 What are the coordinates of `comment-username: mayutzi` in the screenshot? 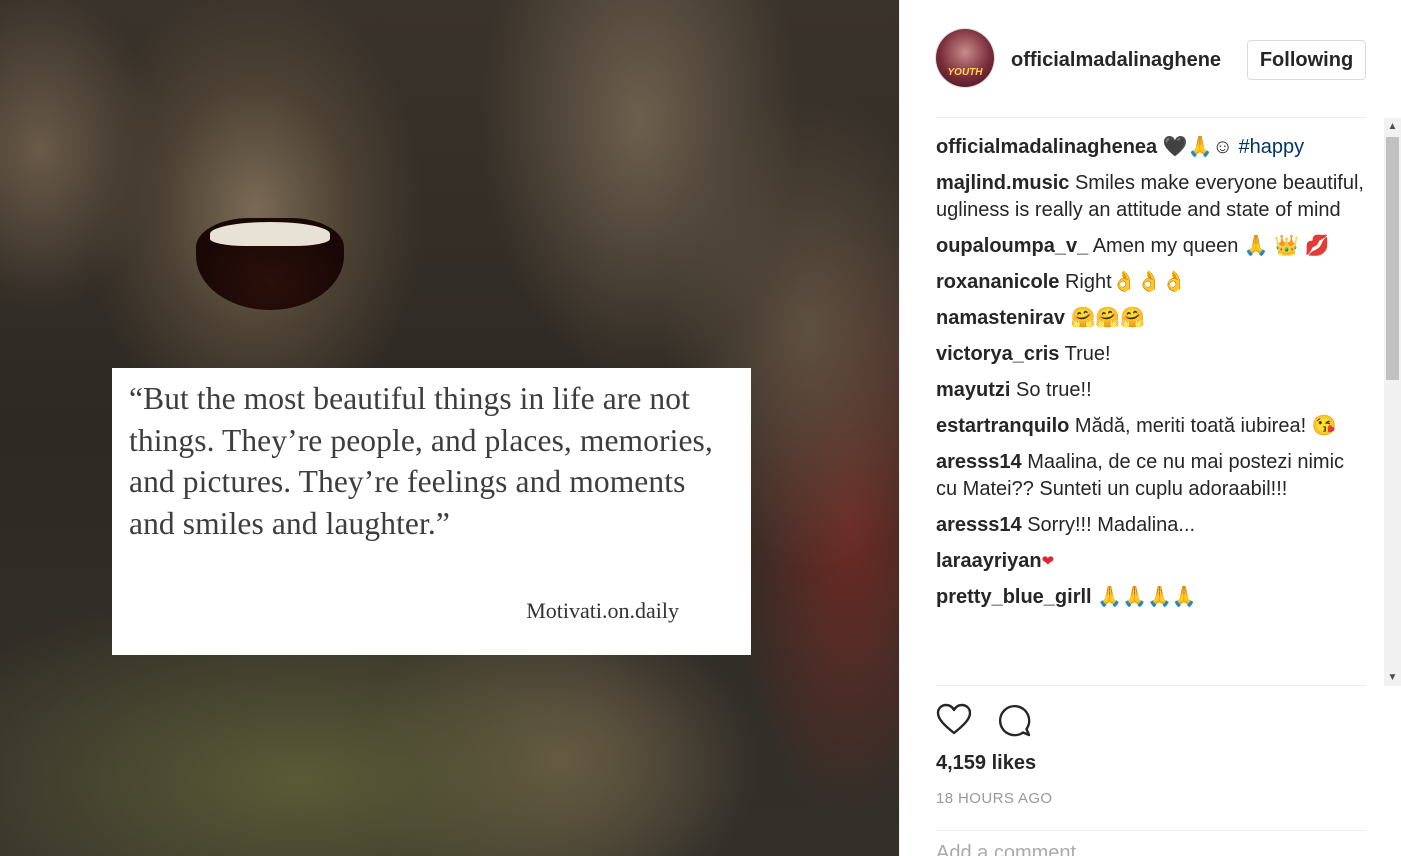 It's located at (973, 390).